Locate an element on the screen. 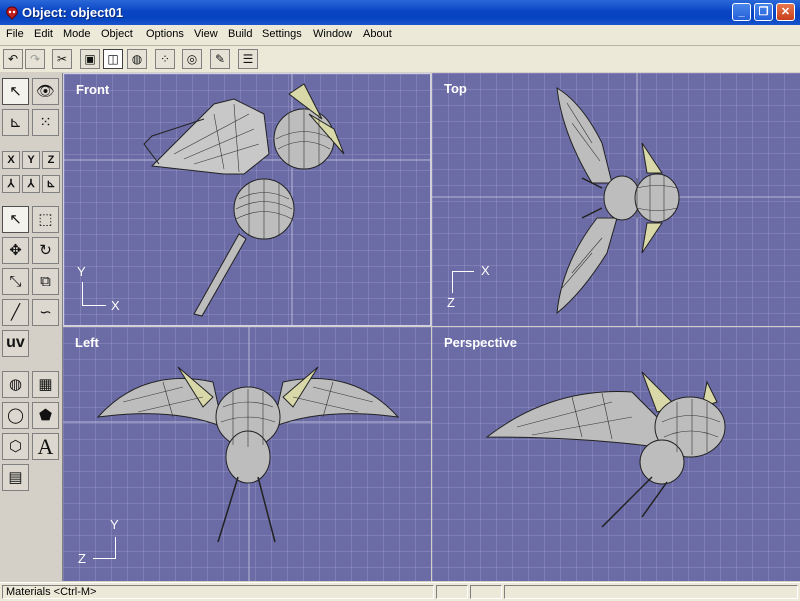 The image size is (800, 601). status-bar: Materials <Ctrl-M> is located at coordinates (400, 591).